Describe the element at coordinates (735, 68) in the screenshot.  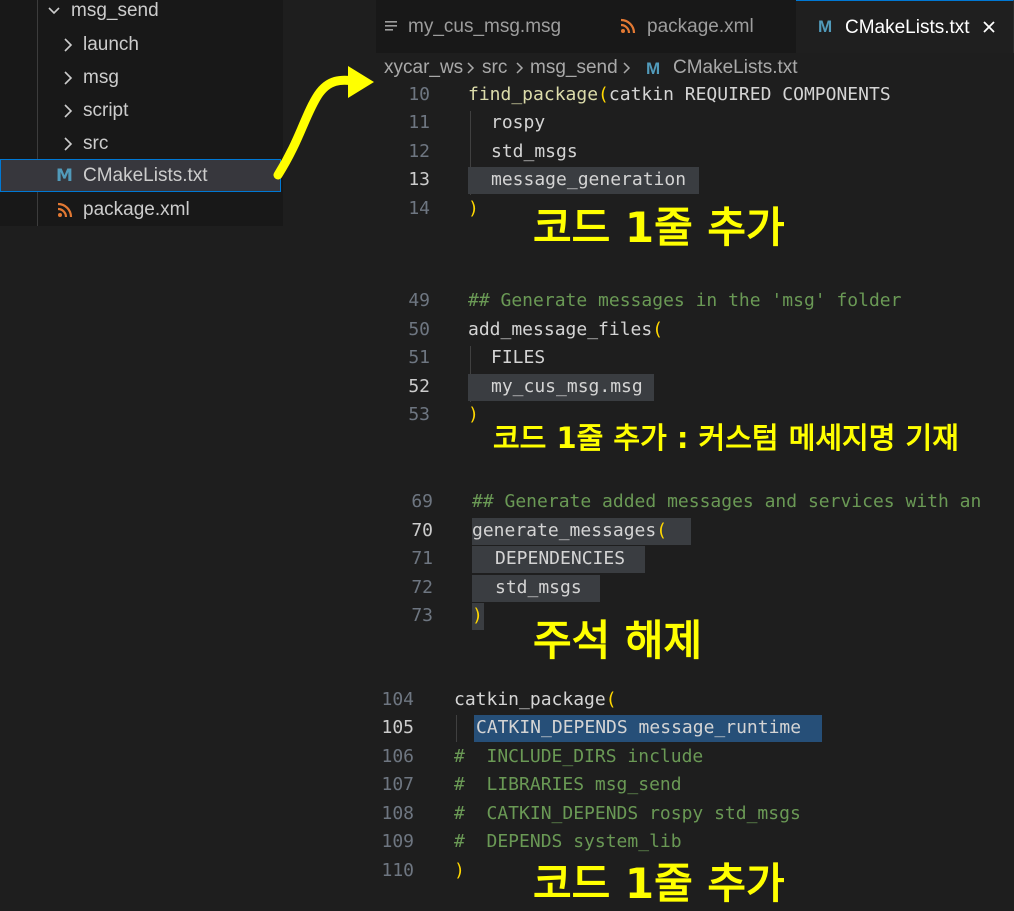
I see `breadcrumb-item: CMakeLists.txt` at that location.